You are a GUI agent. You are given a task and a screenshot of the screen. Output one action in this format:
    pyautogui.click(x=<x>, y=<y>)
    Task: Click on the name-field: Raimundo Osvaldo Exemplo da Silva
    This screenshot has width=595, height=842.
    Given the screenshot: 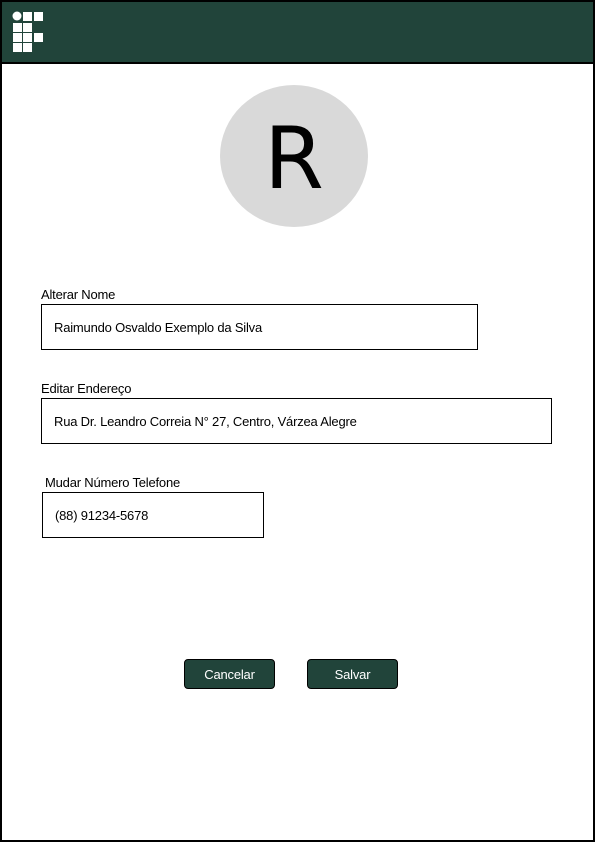 What is the action you would take?
    pyautogui.click(x=259, y=327)
    